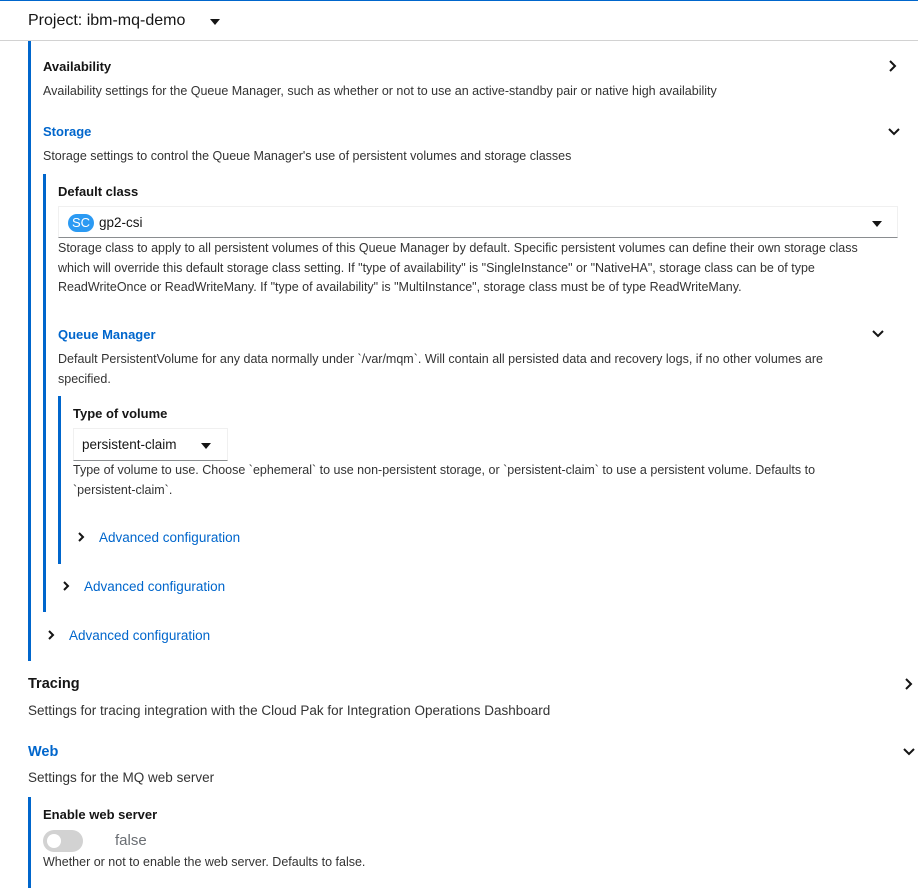  What do you see at coordinates (63, 841) in the screenshot?
I see `enable-web-server-toggle` at bounding box center [63, 841].